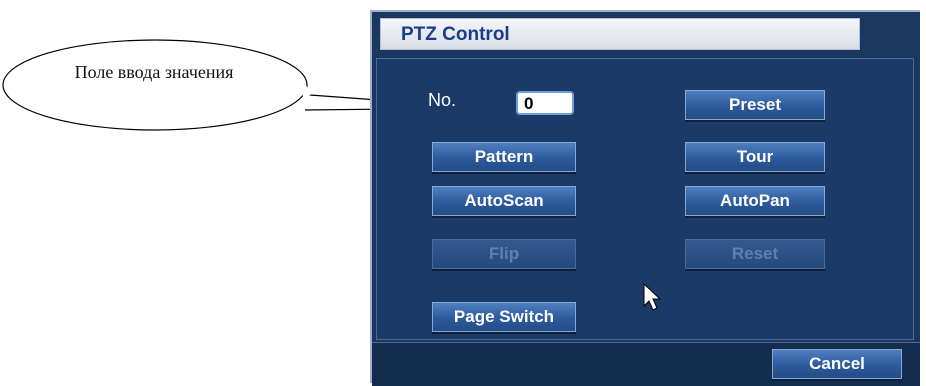 This screenshot has width=926, height=386. I want to click on preset-number-input: 0, so click(545, 103).